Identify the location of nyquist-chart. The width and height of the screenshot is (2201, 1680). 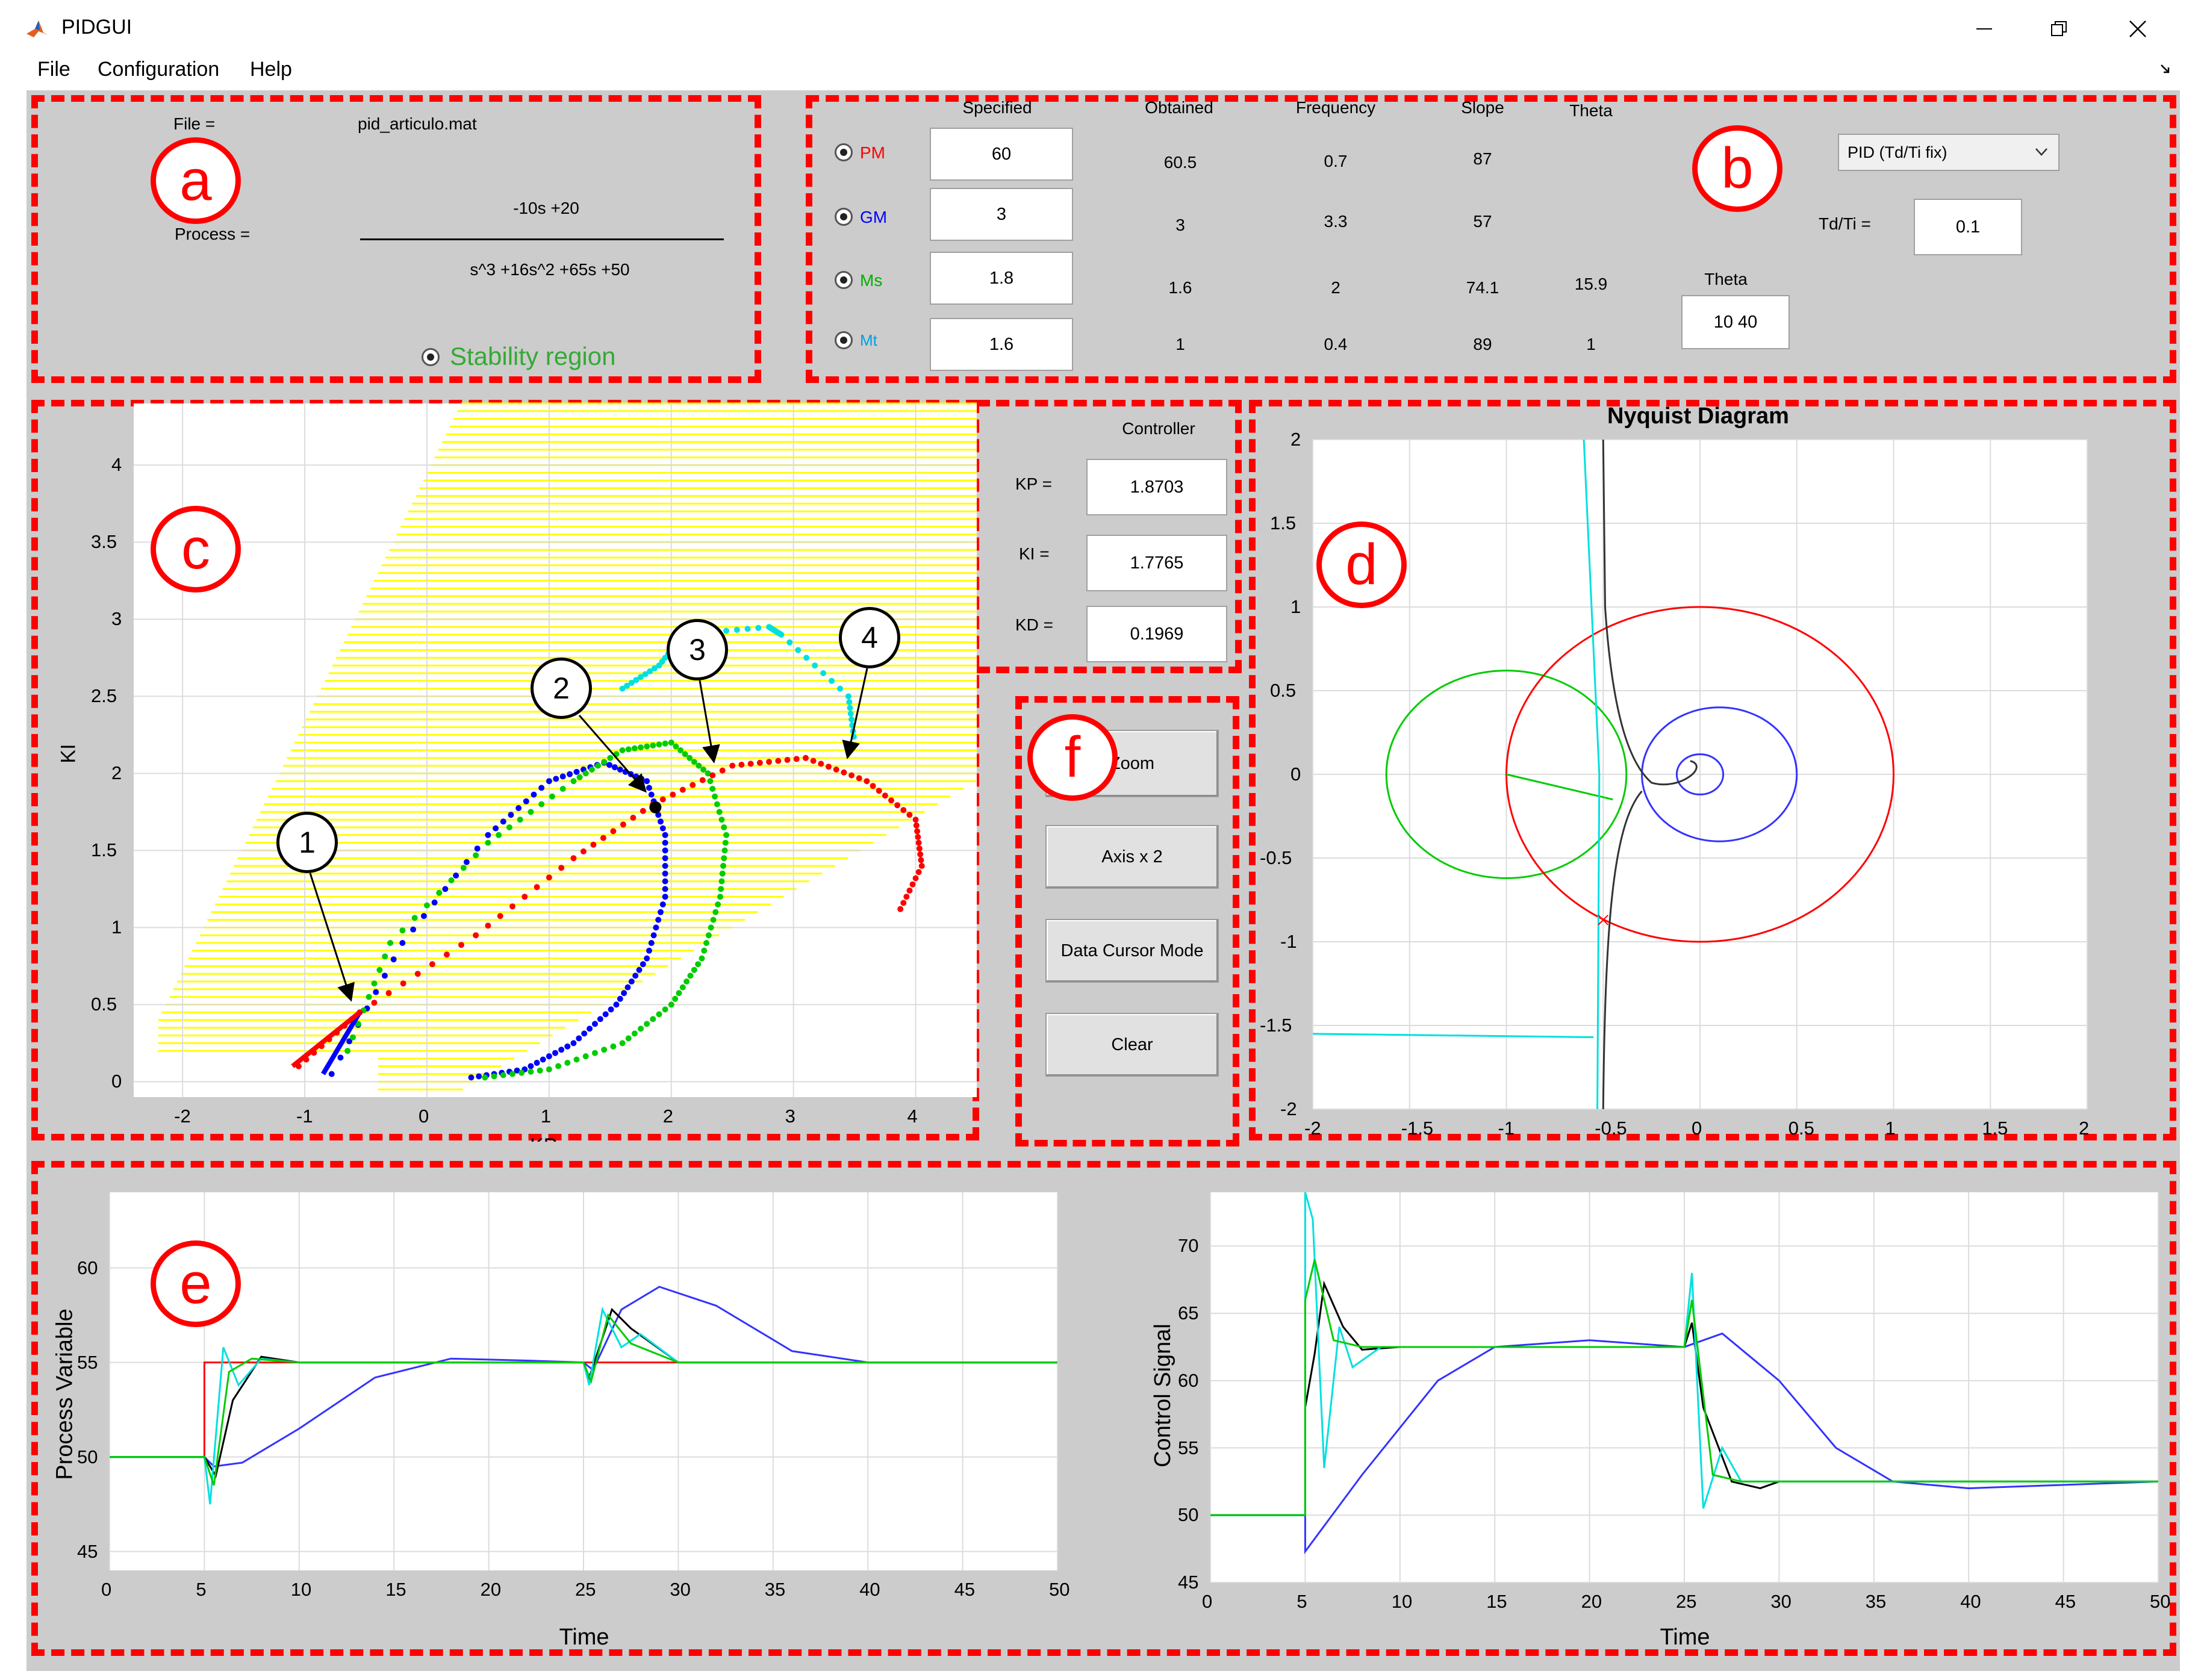
(1700, 775).